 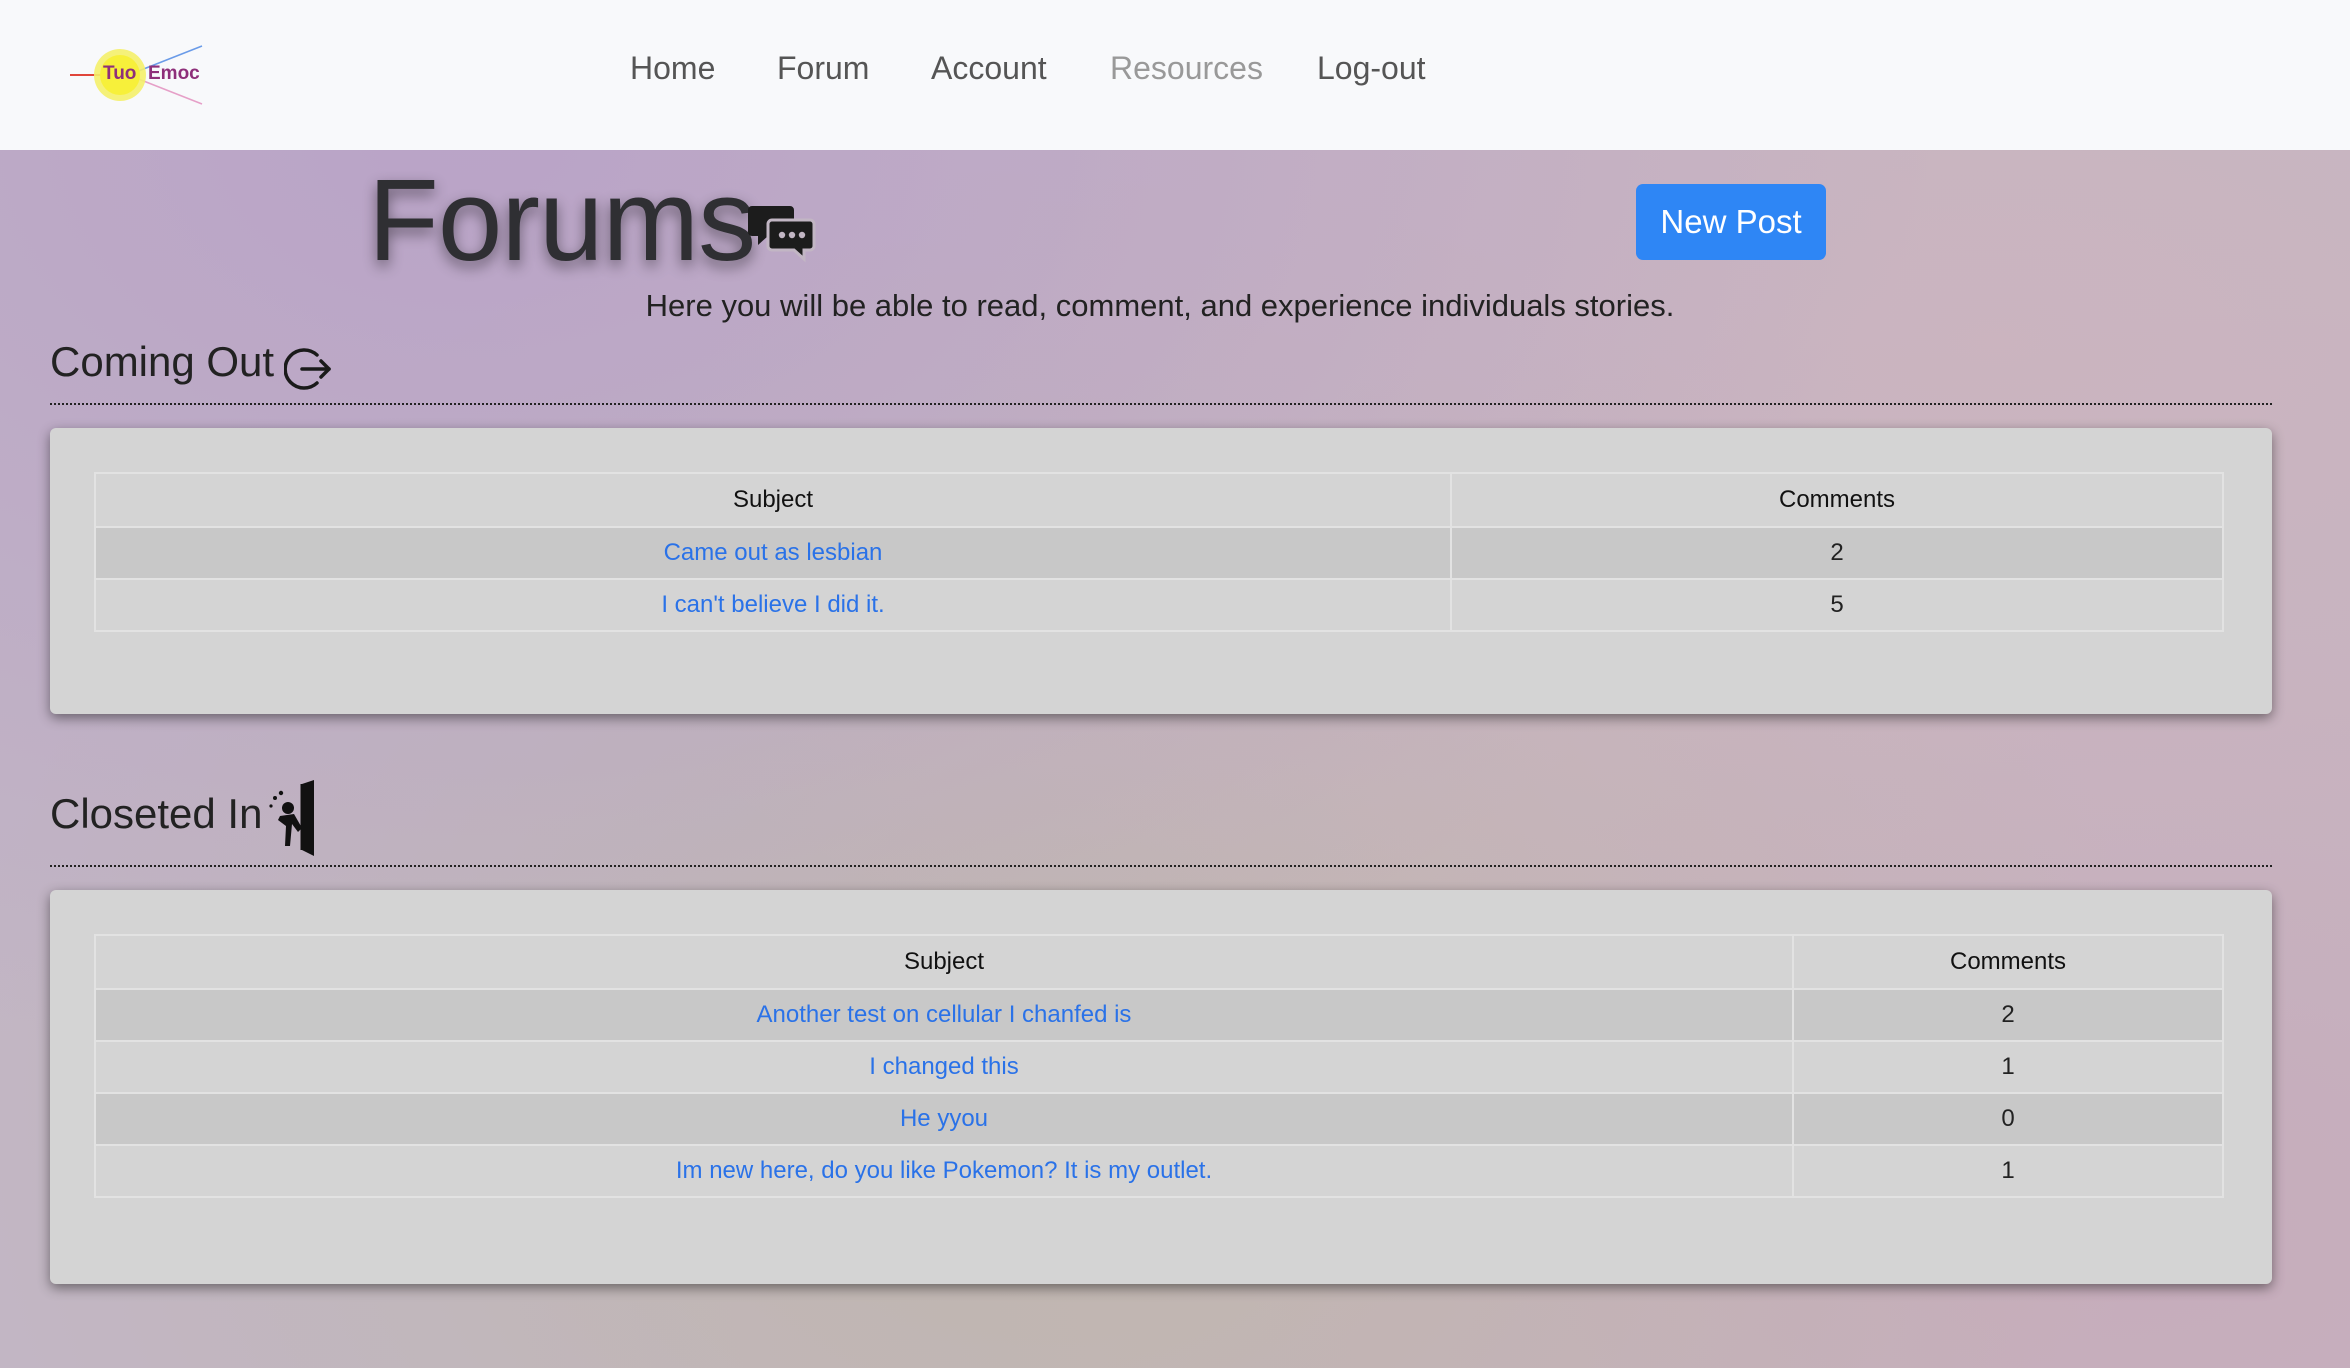 What do you see at coordinates (174, 73) in the screenshot?
I see `logo-text-right: Emoc` at bounding box center [174, 73].